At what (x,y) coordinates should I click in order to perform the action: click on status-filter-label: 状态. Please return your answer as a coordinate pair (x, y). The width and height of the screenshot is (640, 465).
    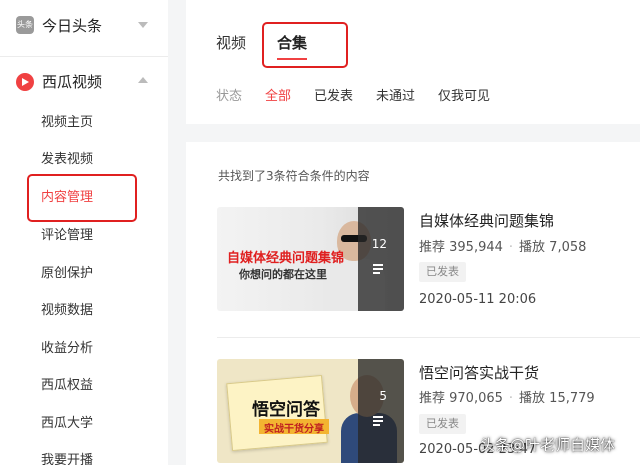
    Looking at the image, I should click on (229, 96).